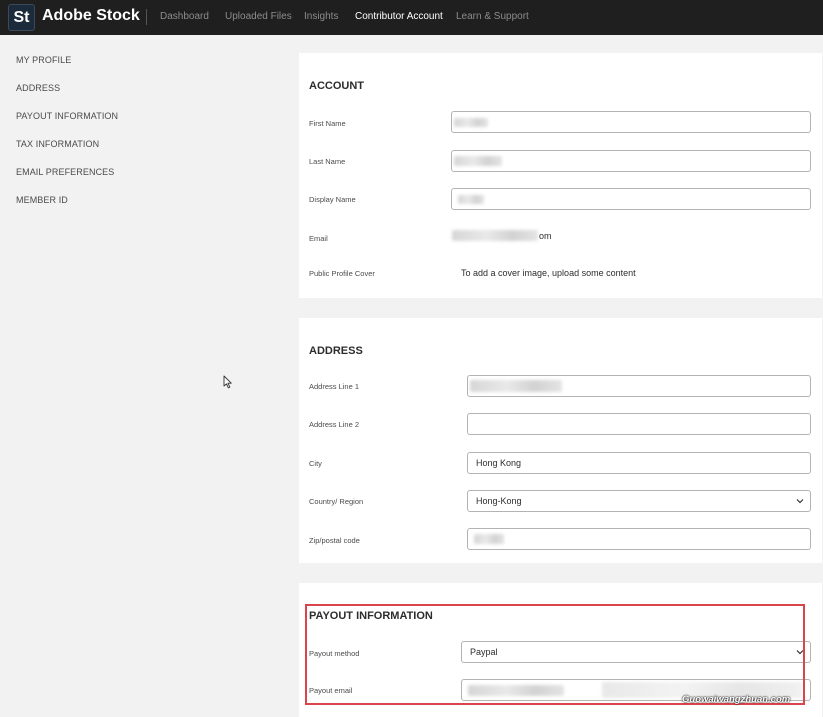 The image size is (823, 717). I want to click on cover-label: Public Profile Cover, so click(342, 273).